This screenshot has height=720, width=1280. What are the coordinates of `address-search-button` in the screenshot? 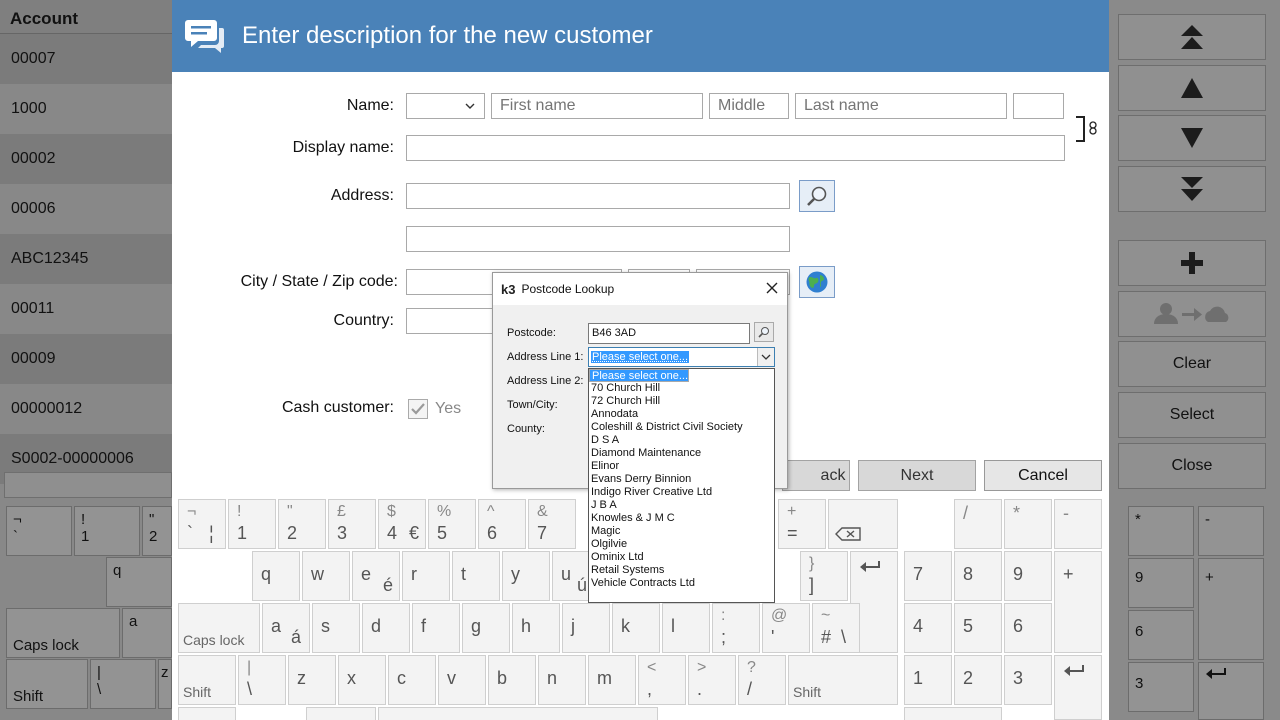 It's located at (817, 196).